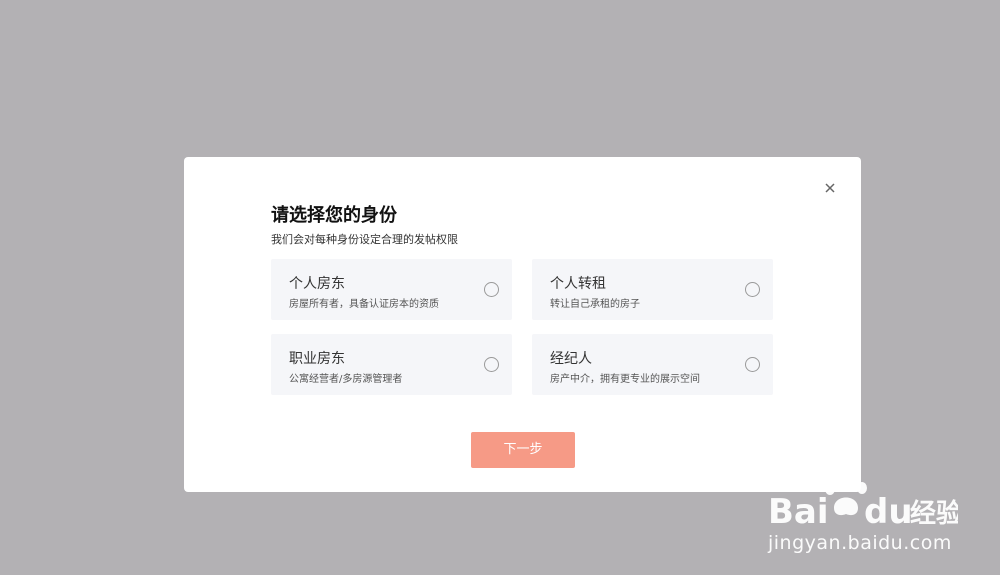 Image resolution: width=1000 pixels, height=575 pixels. What do you see at coordinates (346, 379) in the screenshot?
I see `option-description: 公寓经营者/多房源管理者` at bounding box center [346, 379].